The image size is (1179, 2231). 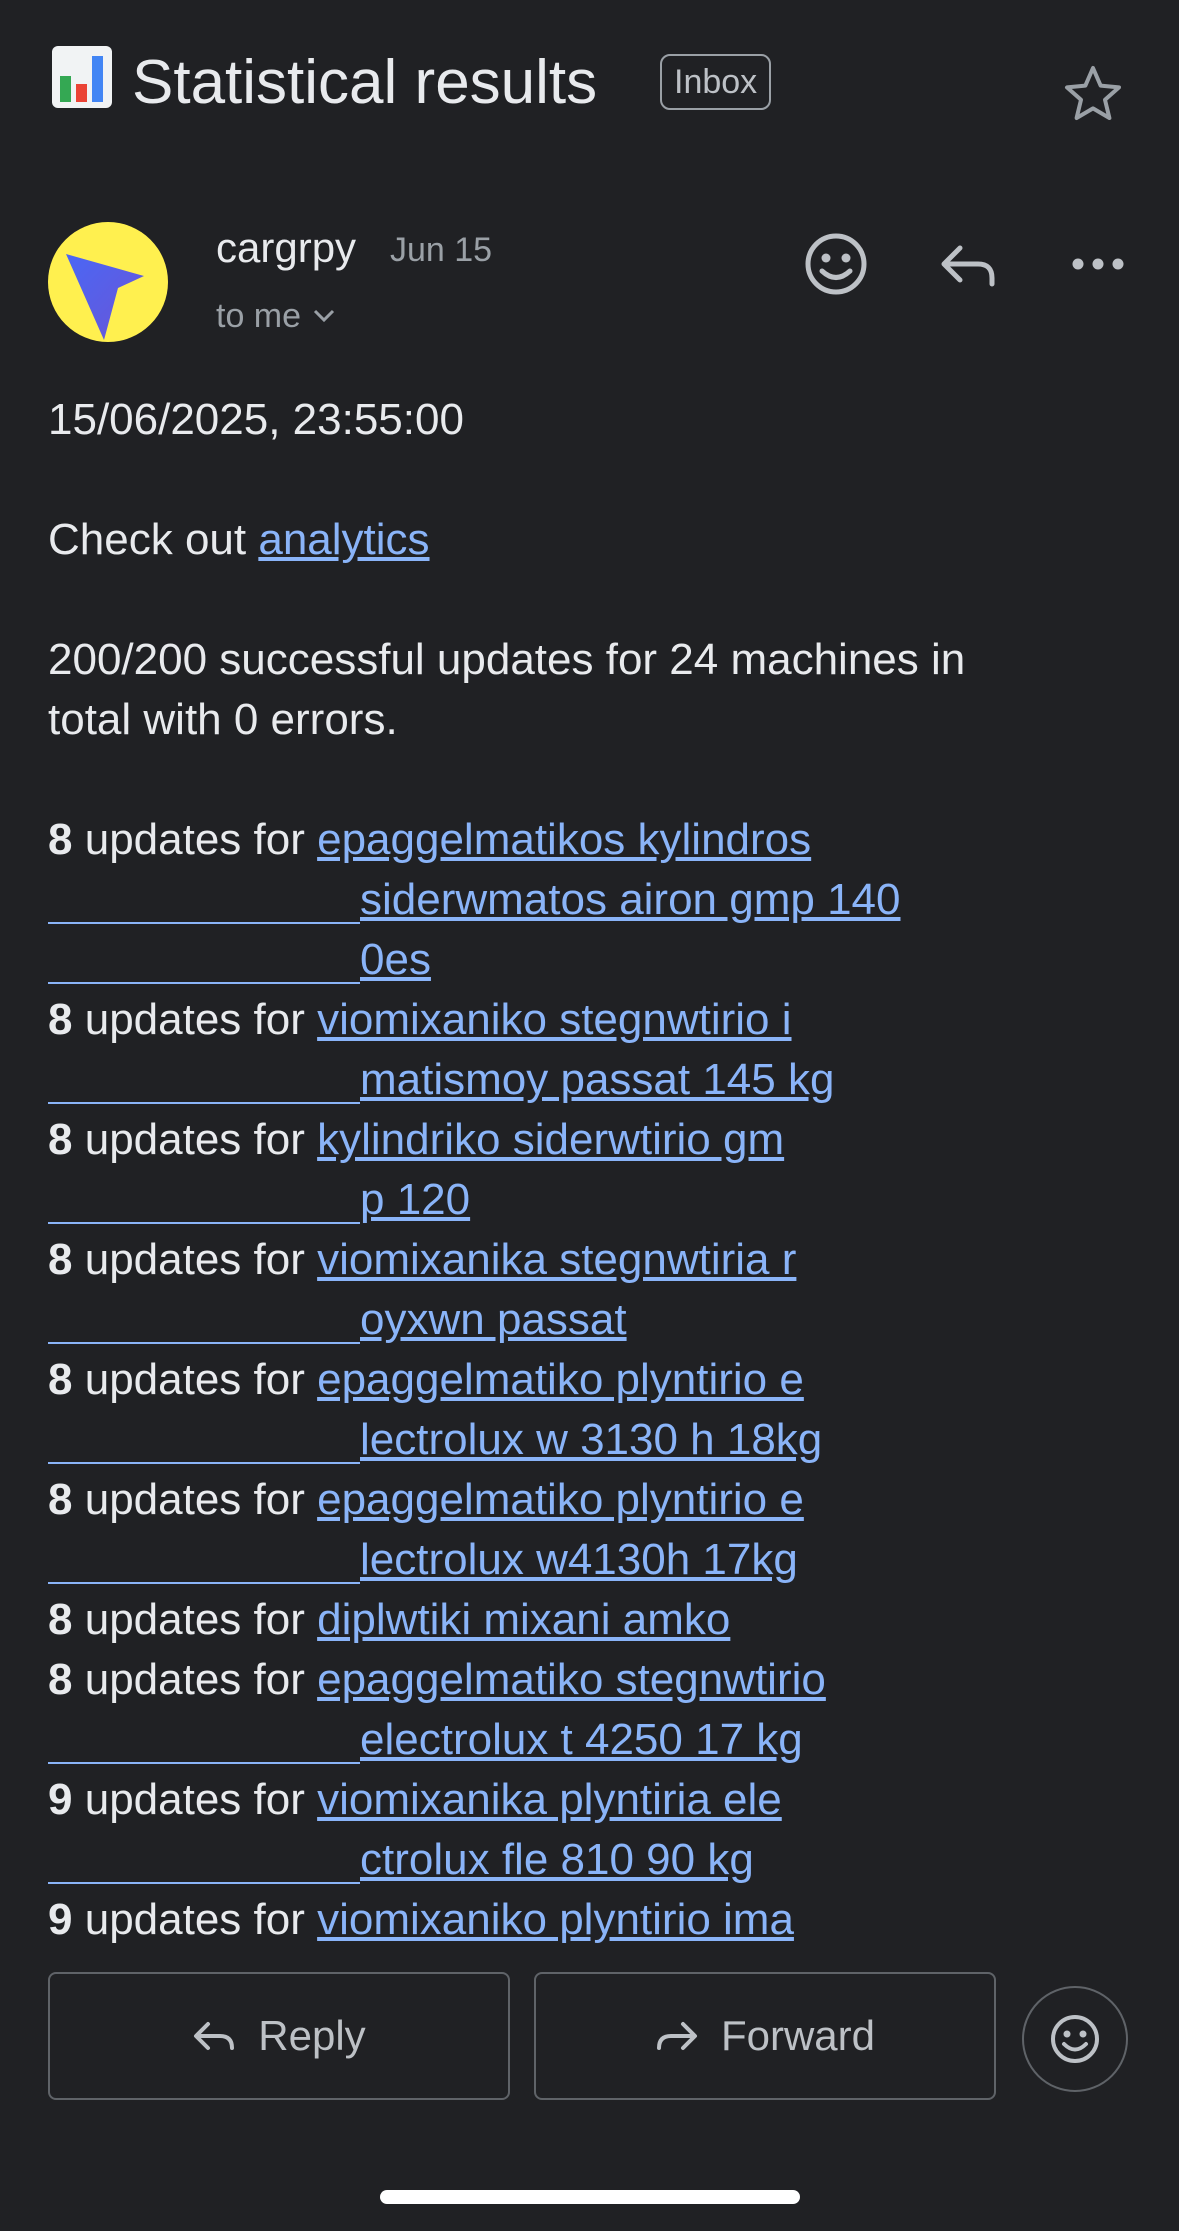 I want to click on machine-link-text: 0es, so click(x=395, y=960).